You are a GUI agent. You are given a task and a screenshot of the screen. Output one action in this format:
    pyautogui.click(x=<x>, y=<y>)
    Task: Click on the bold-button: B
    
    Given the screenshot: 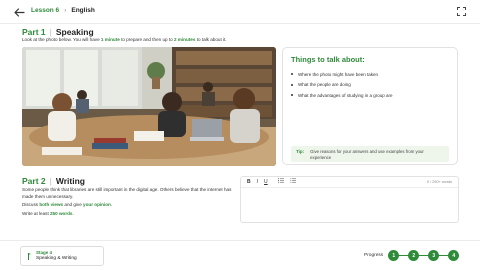 What is the action you would take?
    pyautogui.click(x=249, y=182)
    